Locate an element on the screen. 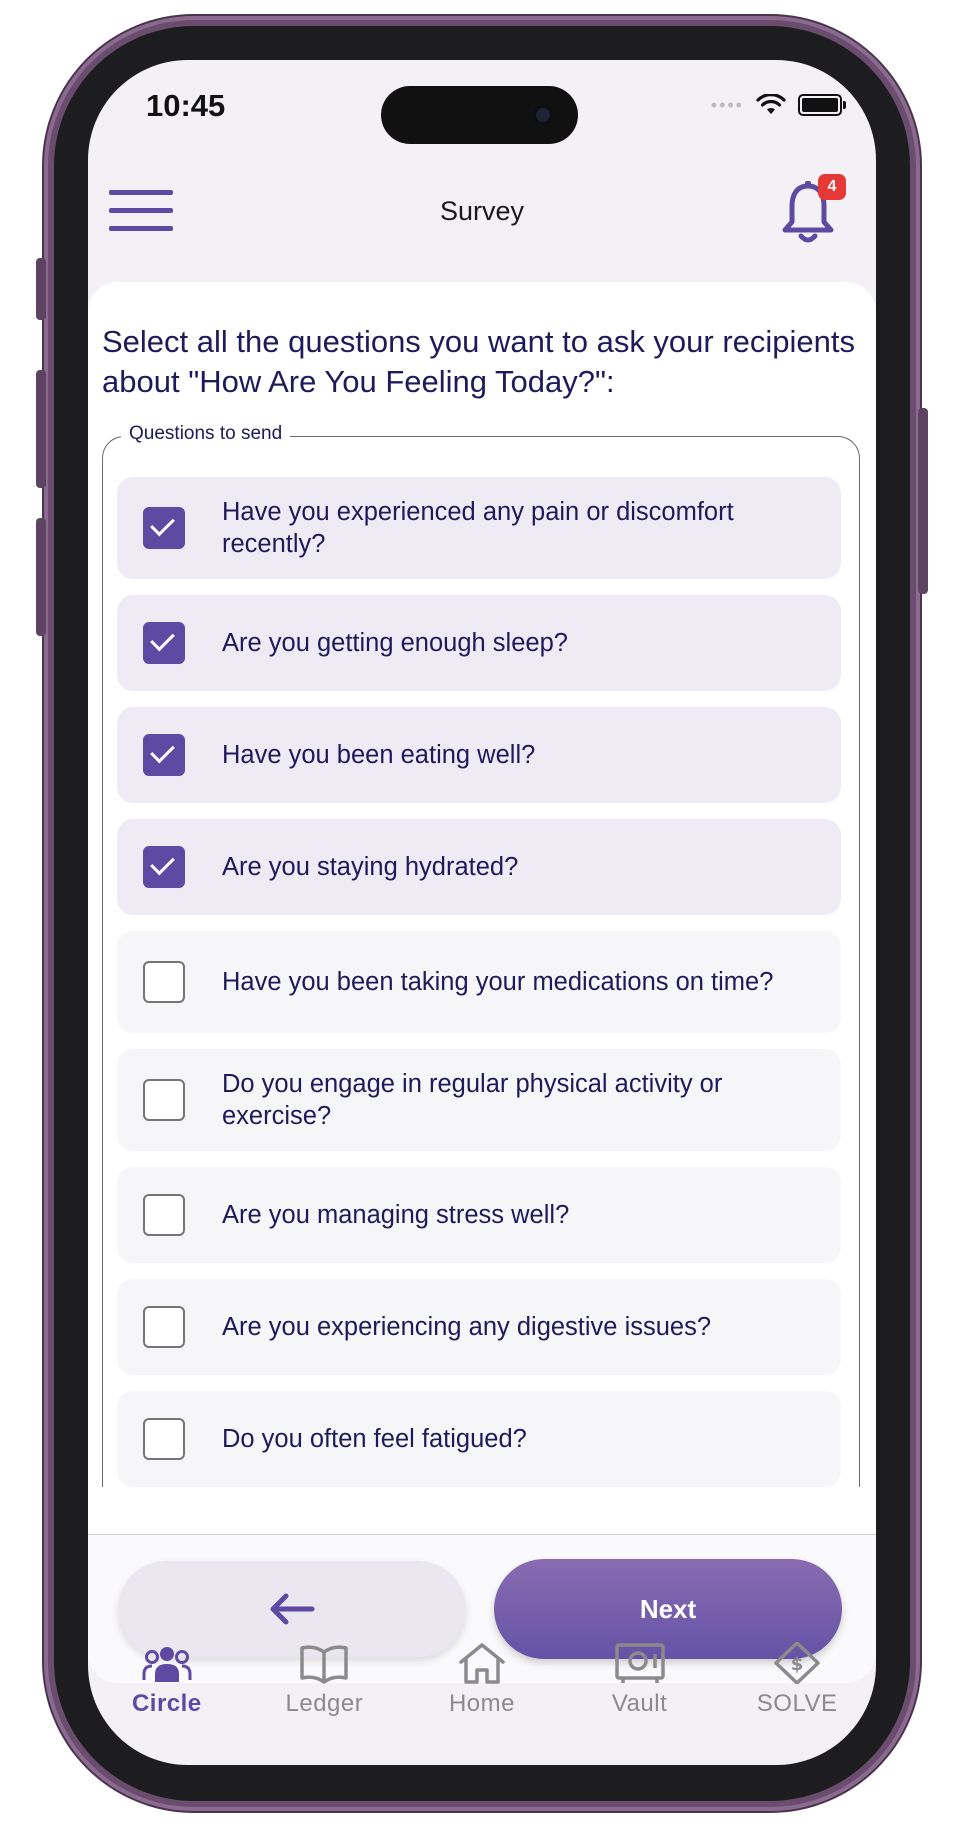 Image resolution: width=957 pixels, height=1825 pixels. phone-volume-up is located at coordinates (41, 429).